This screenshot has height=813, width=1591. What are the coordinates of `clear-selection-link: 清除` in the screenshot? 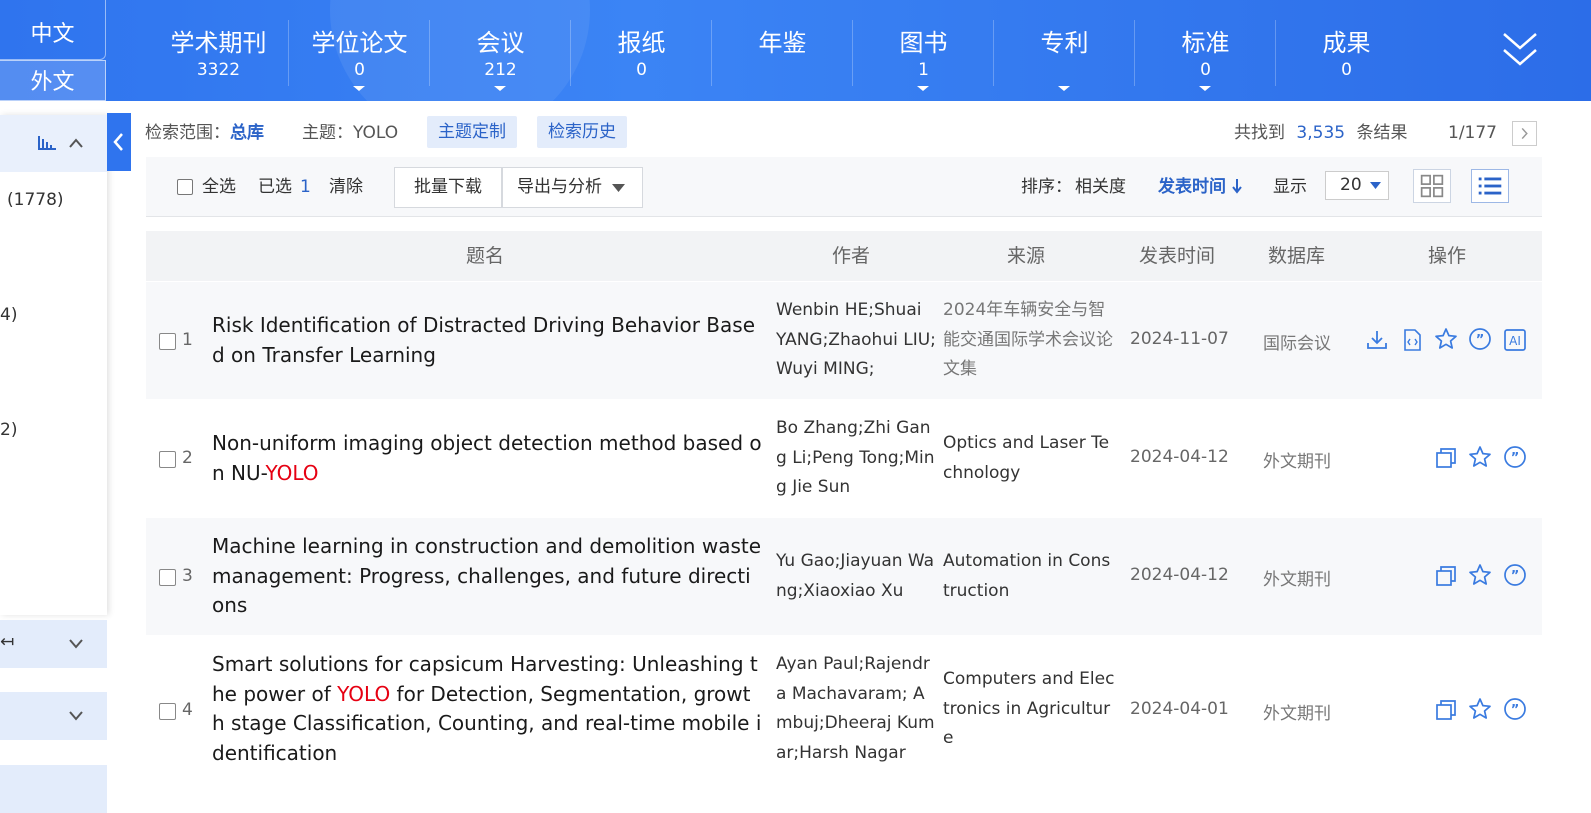 It's located at (346, 187).